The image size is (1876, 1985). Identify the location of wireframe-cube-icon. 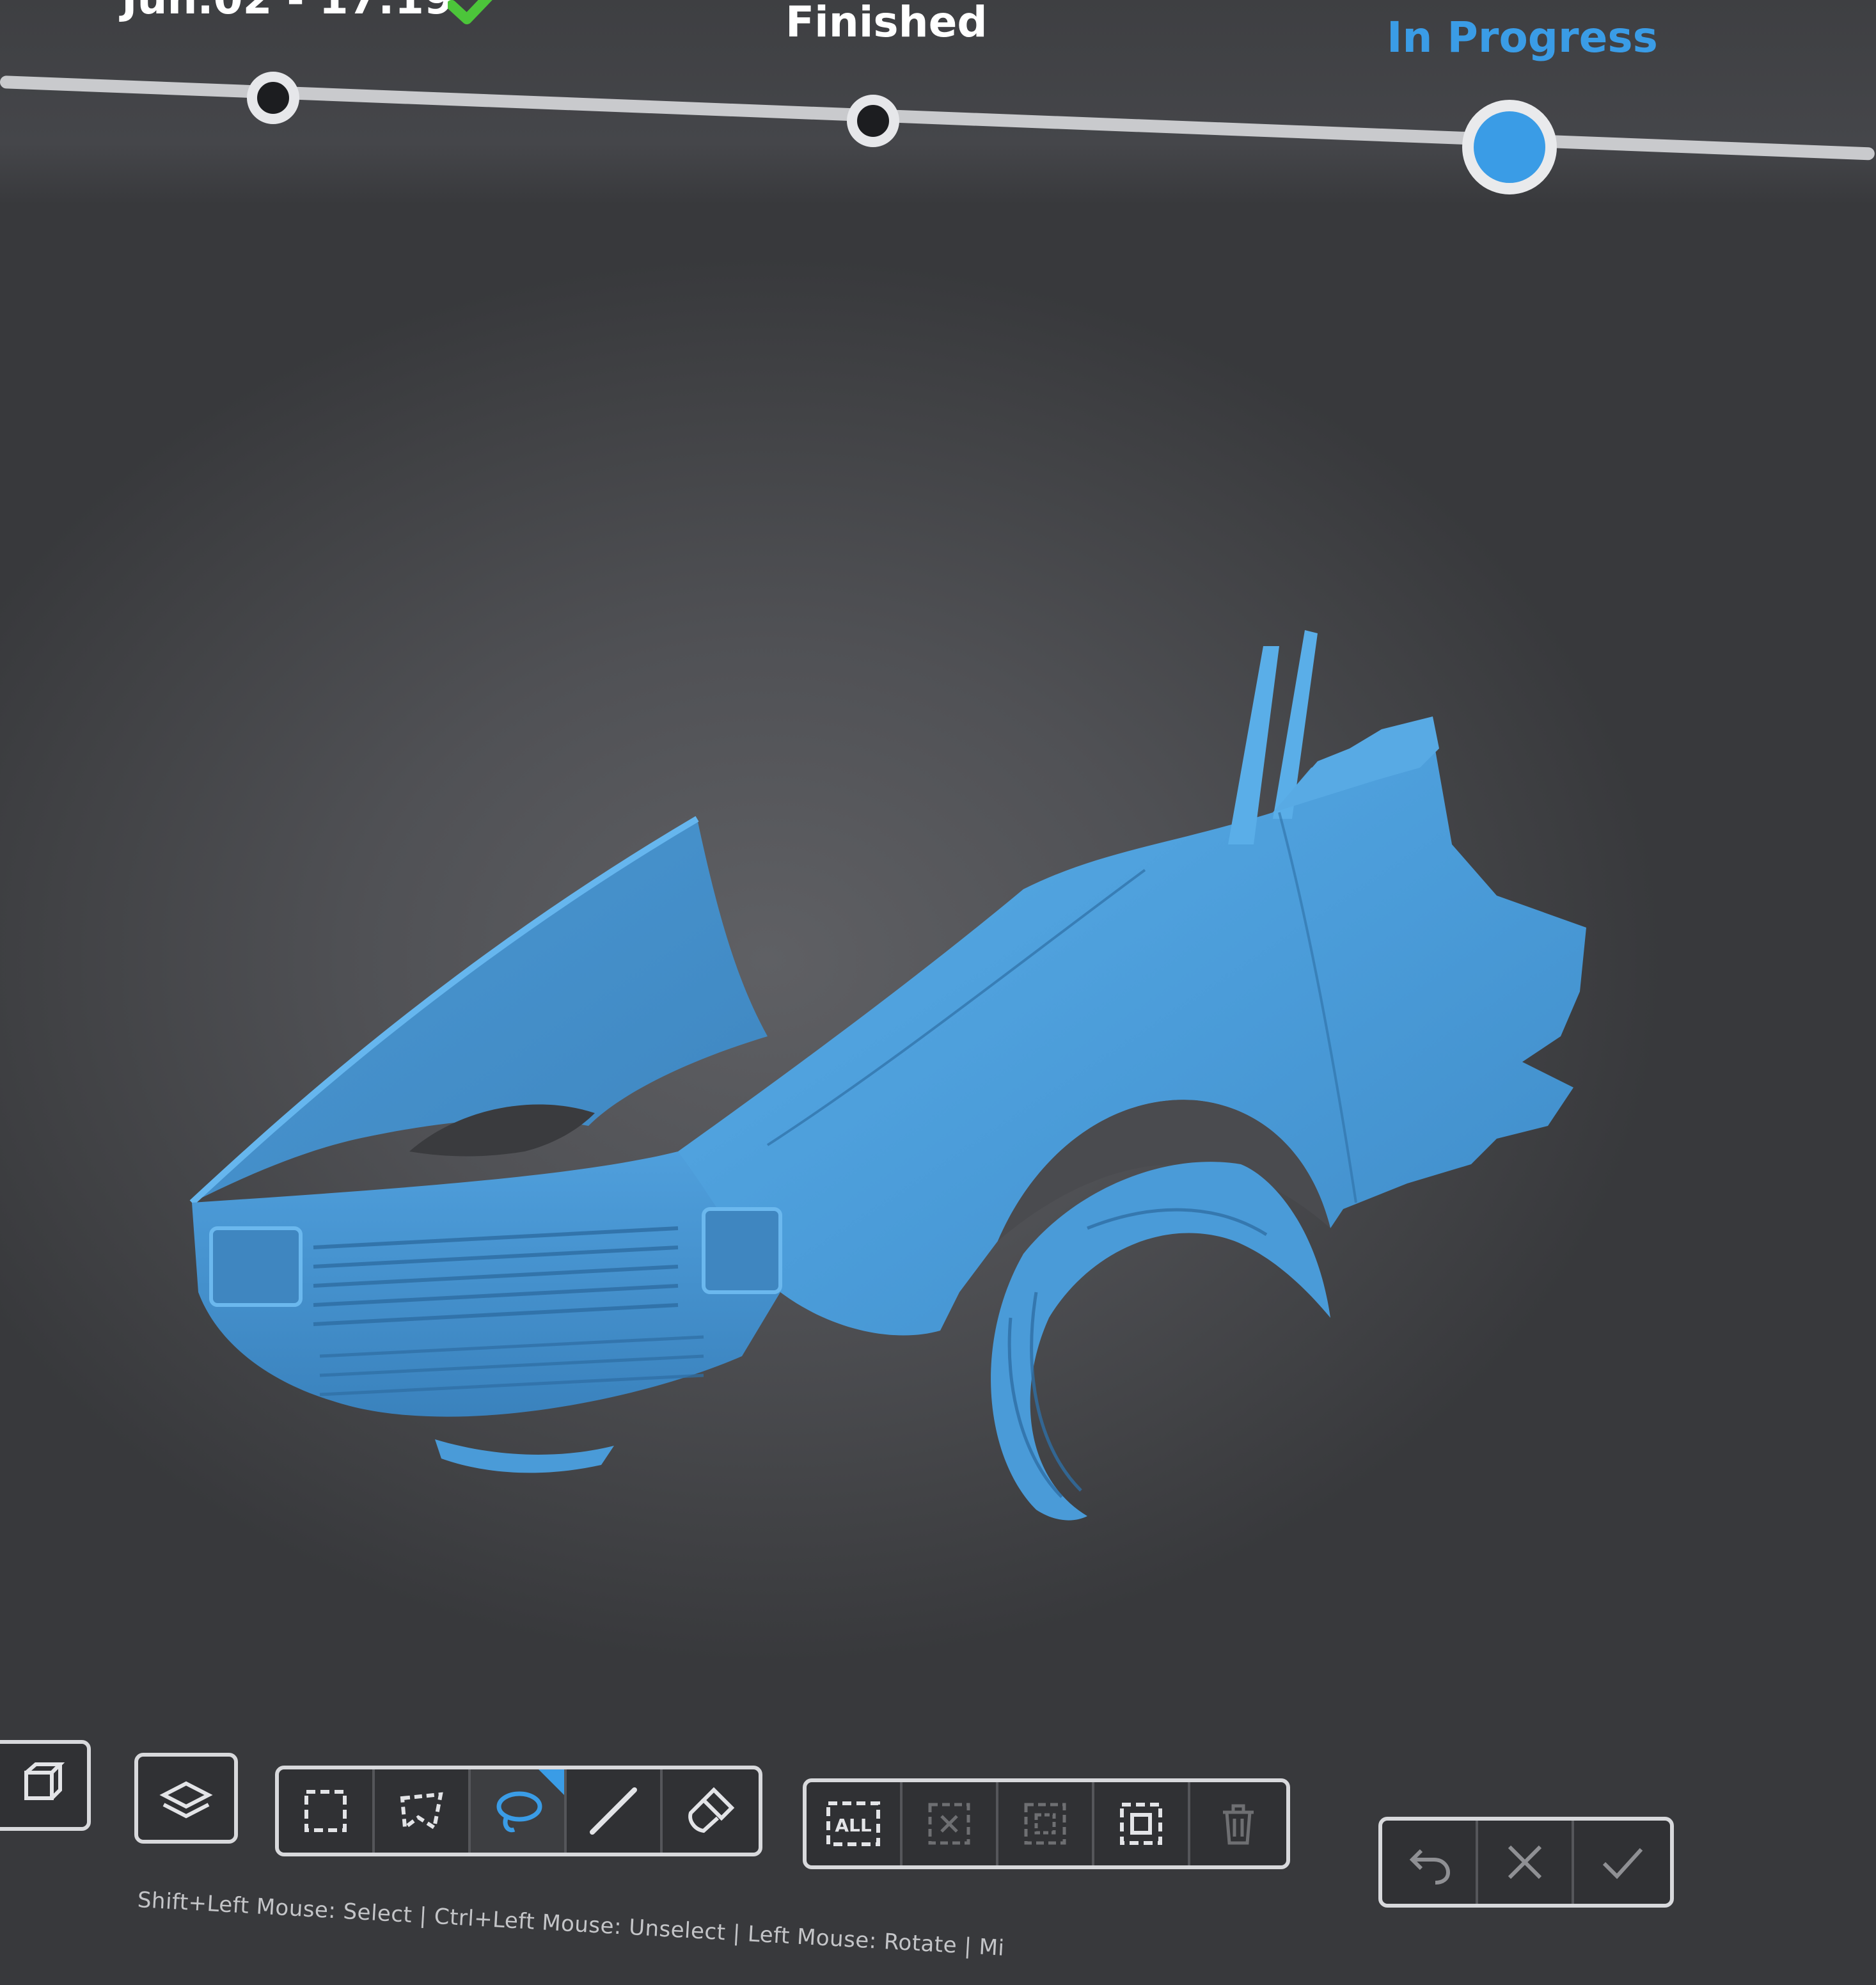
(44, 1781).